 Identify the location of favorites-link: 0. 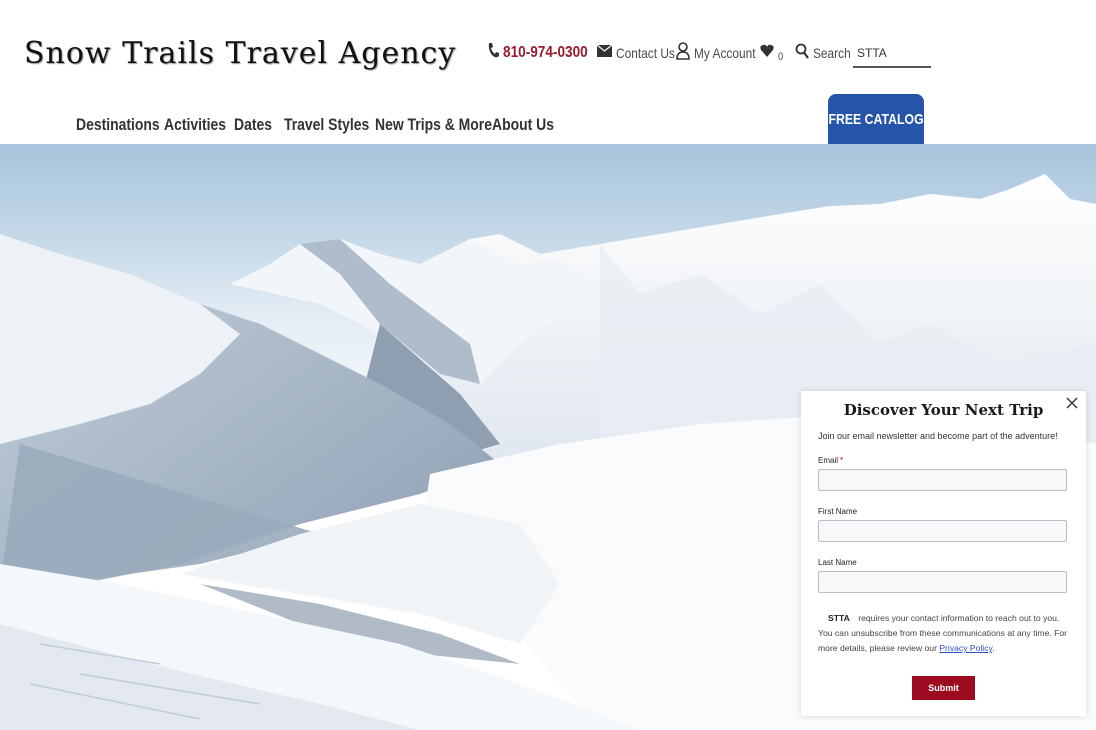
(772, 53).